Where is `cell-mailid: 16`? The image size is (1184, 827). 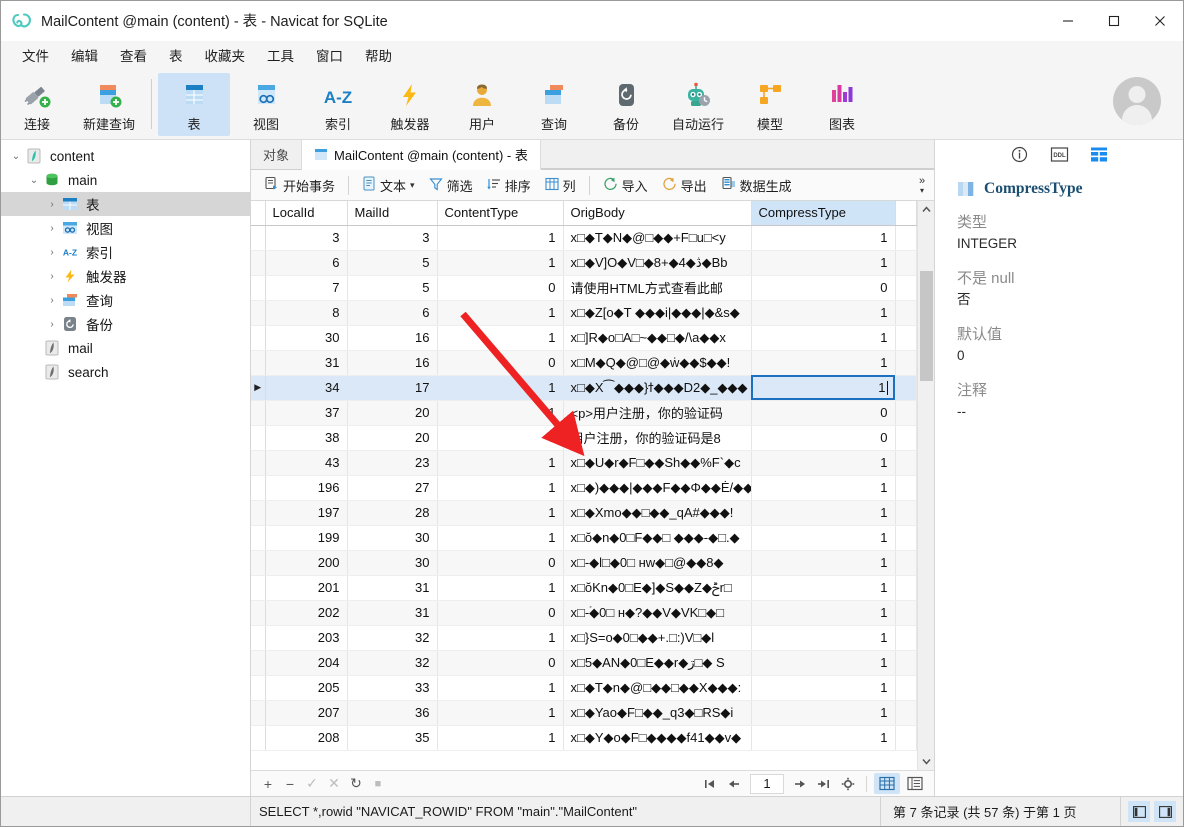
cell-mailid: 16 is located at coordinates (392, 338).